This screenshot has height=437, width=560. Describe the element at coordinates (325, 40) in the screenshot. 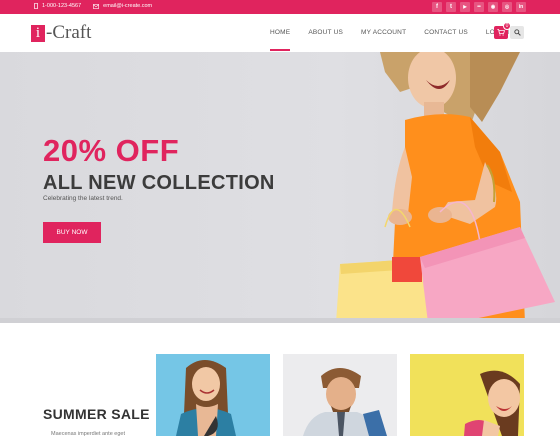

I see `nav-about-us: ABOUT US` at that location.